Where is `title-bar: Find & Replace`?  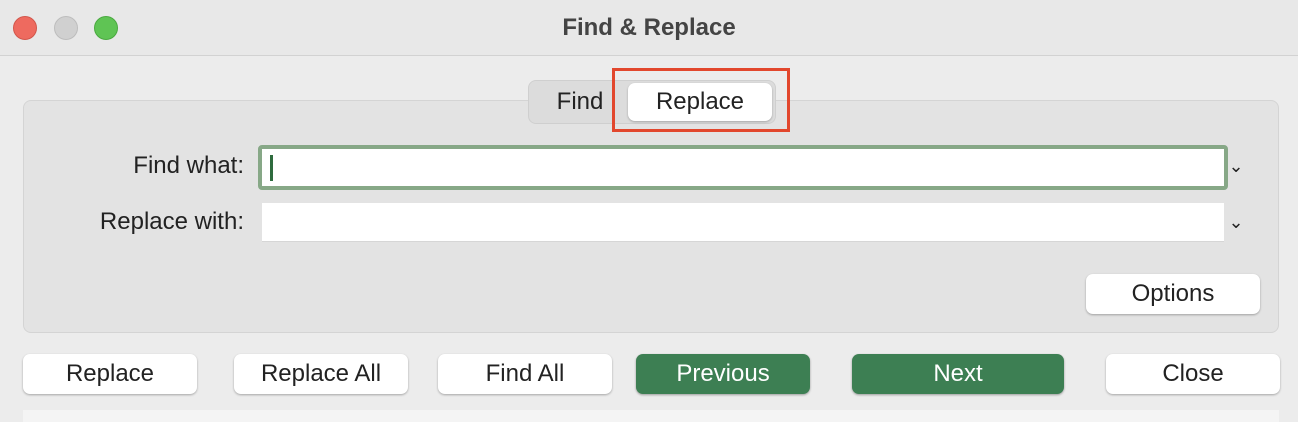
title-bar: Find & Replace is located at coordinates (649, 28).